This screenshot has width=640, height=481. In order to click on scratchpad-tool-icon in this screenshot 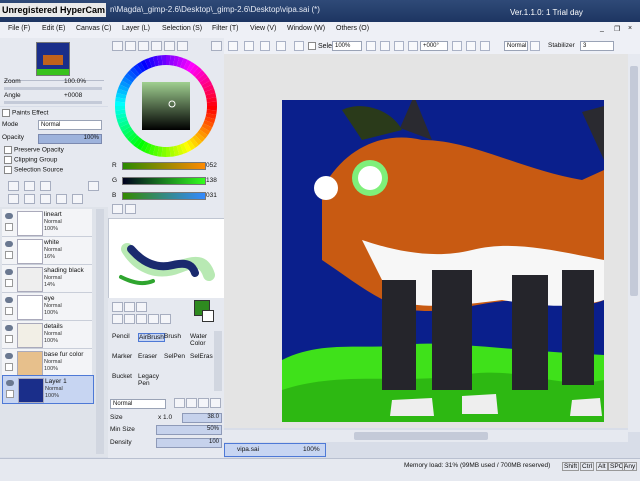, I will do `click(117, 209)`.